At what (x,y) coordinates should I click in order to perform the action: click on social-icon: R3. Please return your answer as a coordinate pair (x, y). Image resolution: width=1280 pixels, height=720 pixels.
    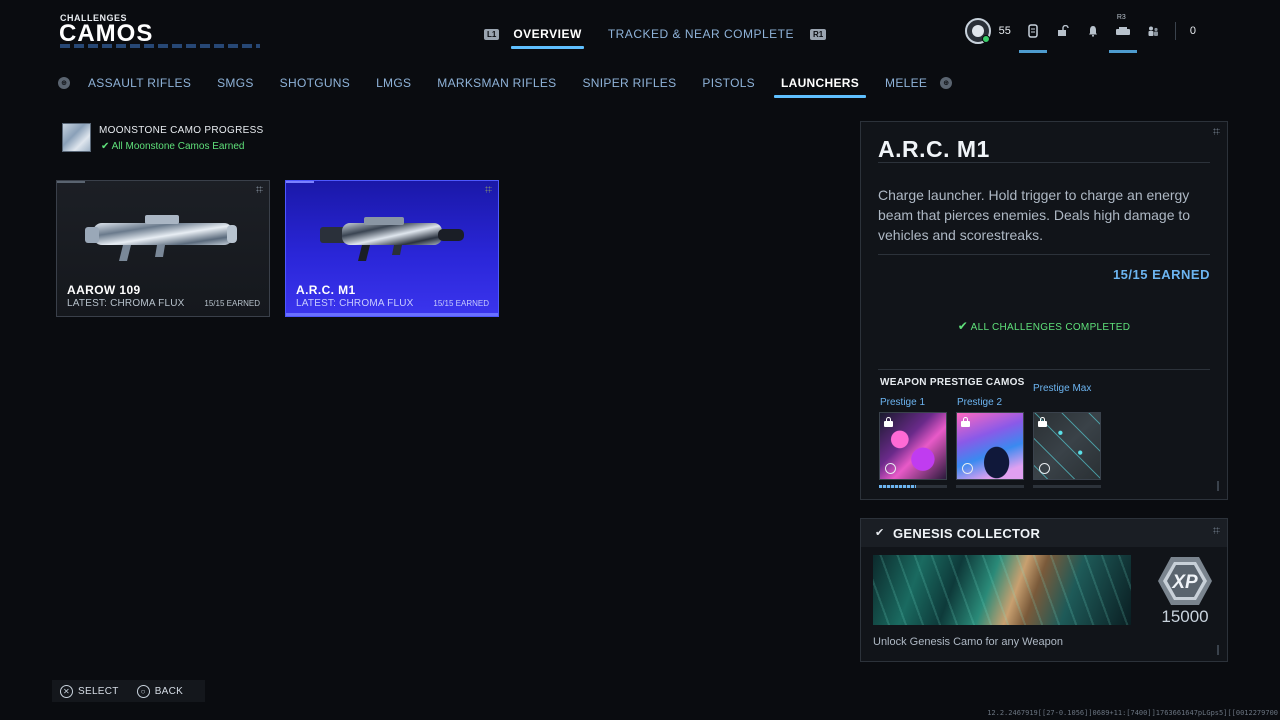
    Looking at the image, I should click on (1122, 33).